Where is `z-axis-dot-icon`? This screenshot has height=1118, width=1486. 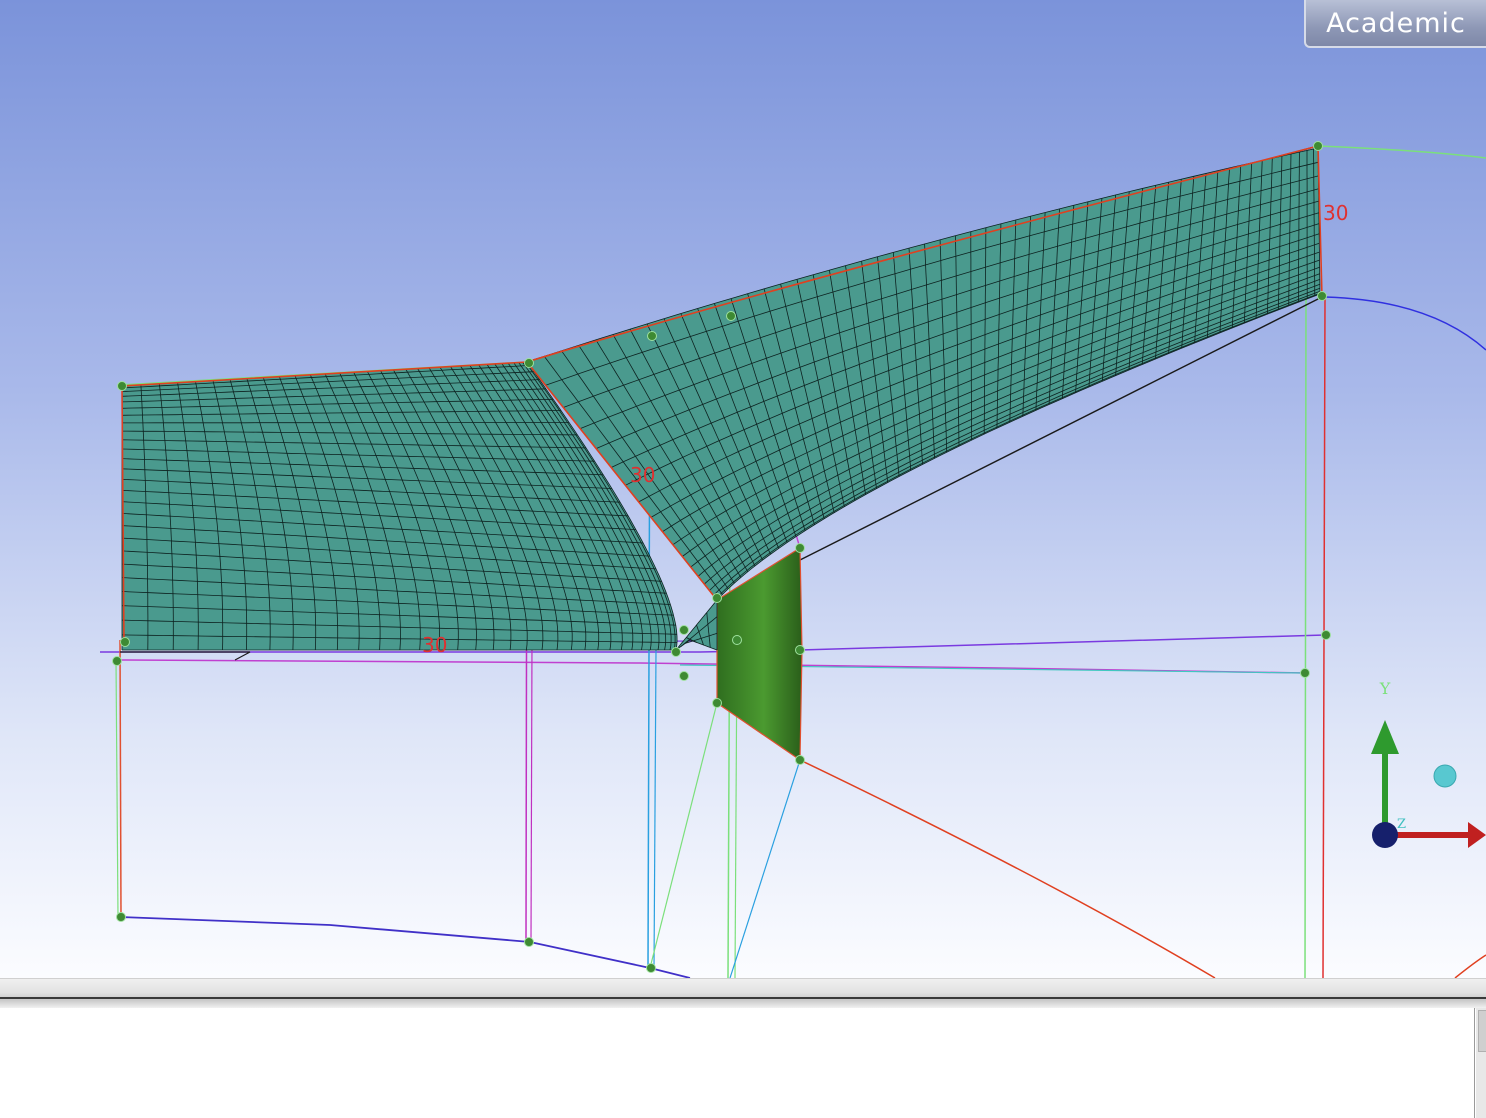 z-axis-dot-icon is located at coordinates (1385, 835).